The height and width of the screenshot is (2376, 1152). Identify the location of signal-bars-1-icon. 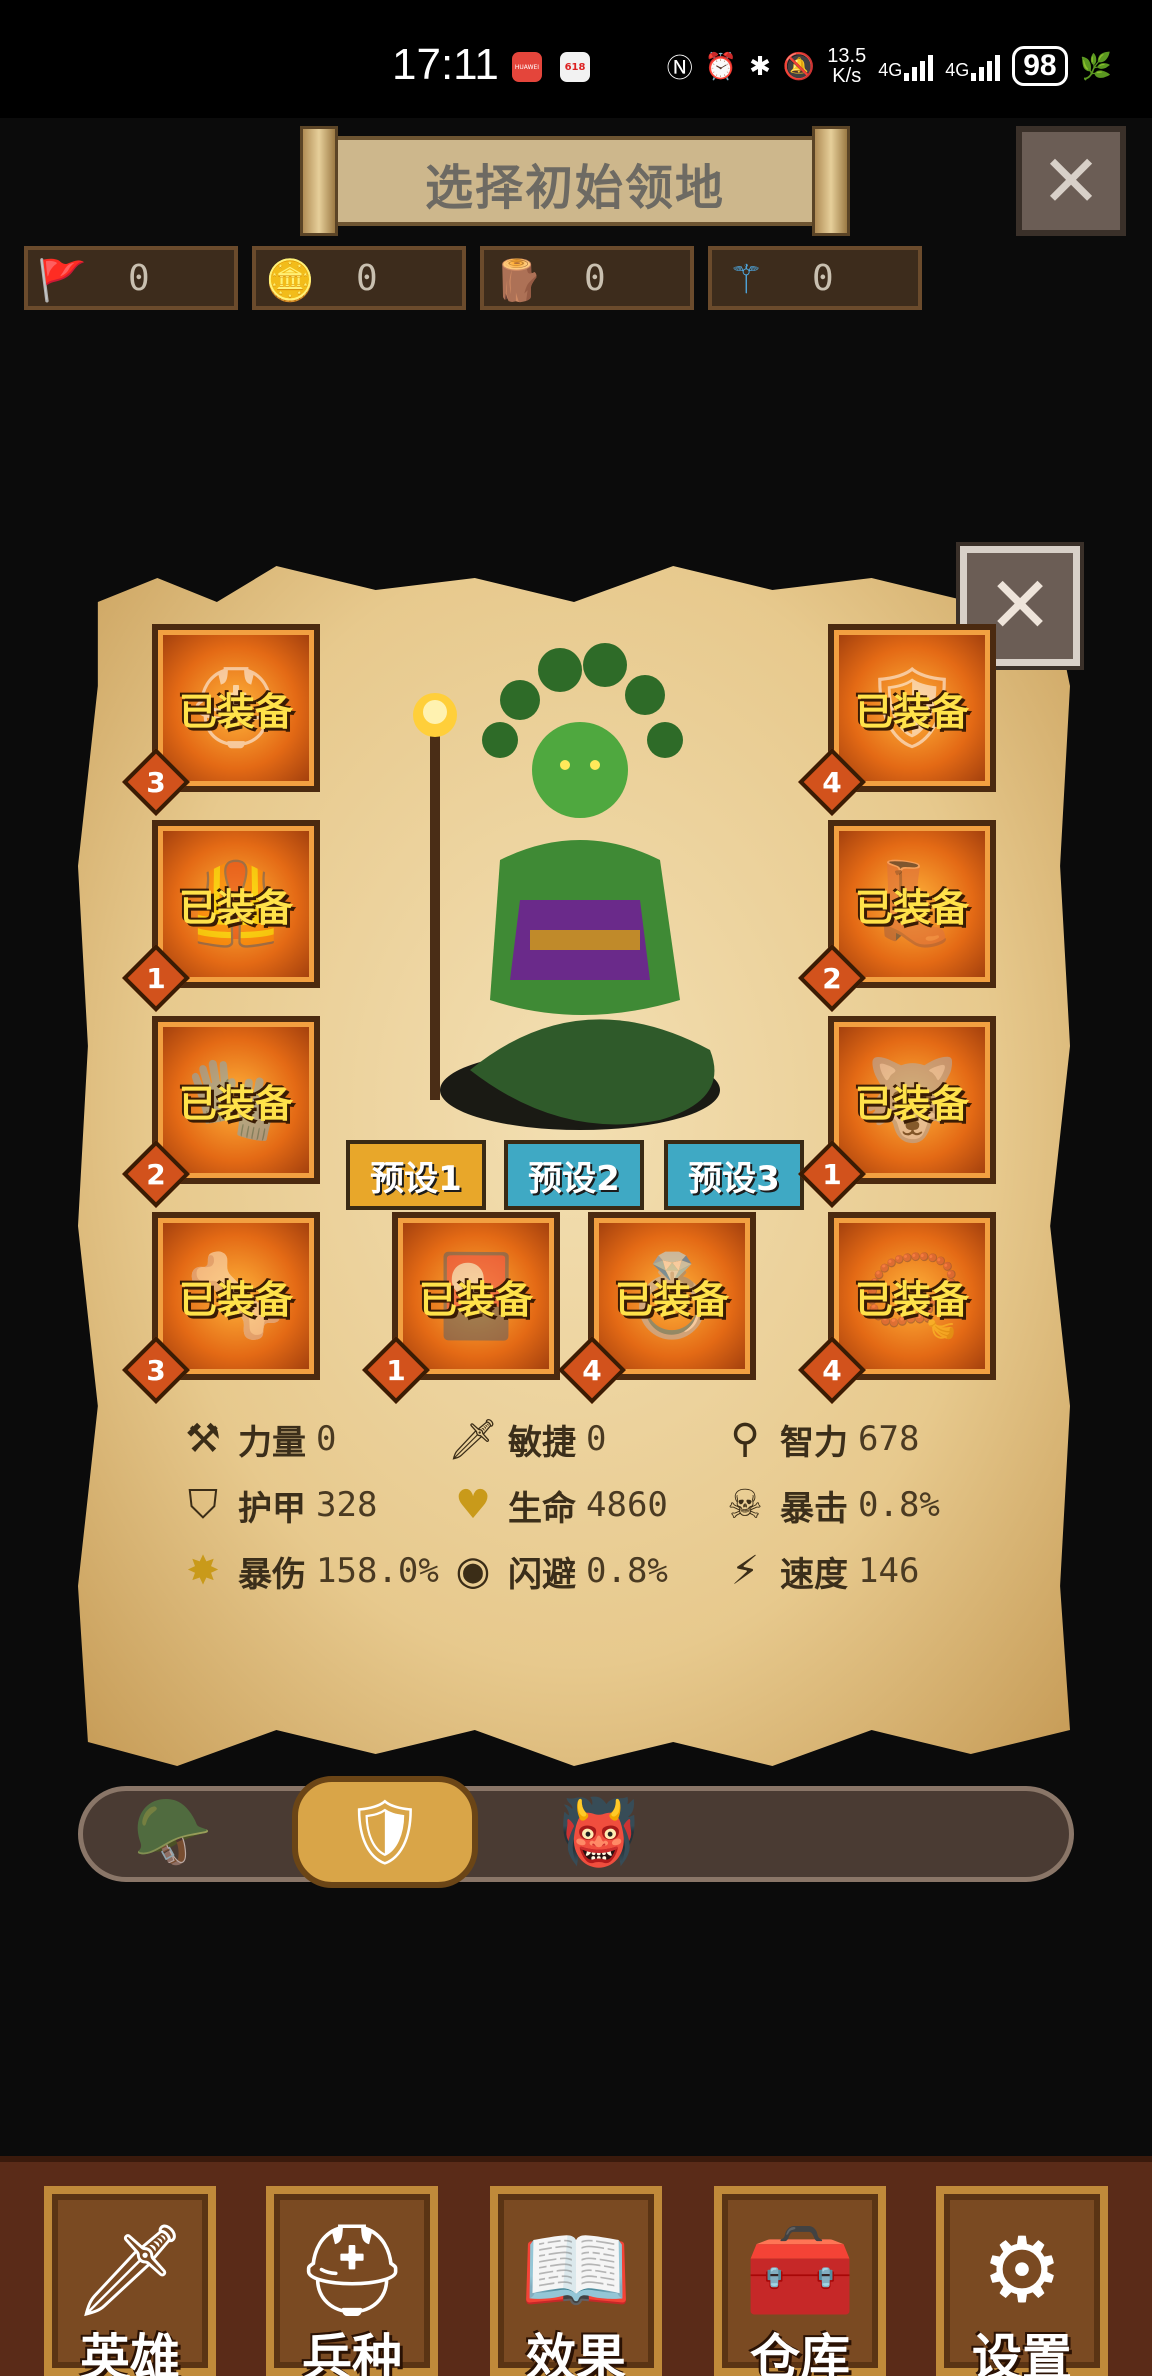
(919, 66).